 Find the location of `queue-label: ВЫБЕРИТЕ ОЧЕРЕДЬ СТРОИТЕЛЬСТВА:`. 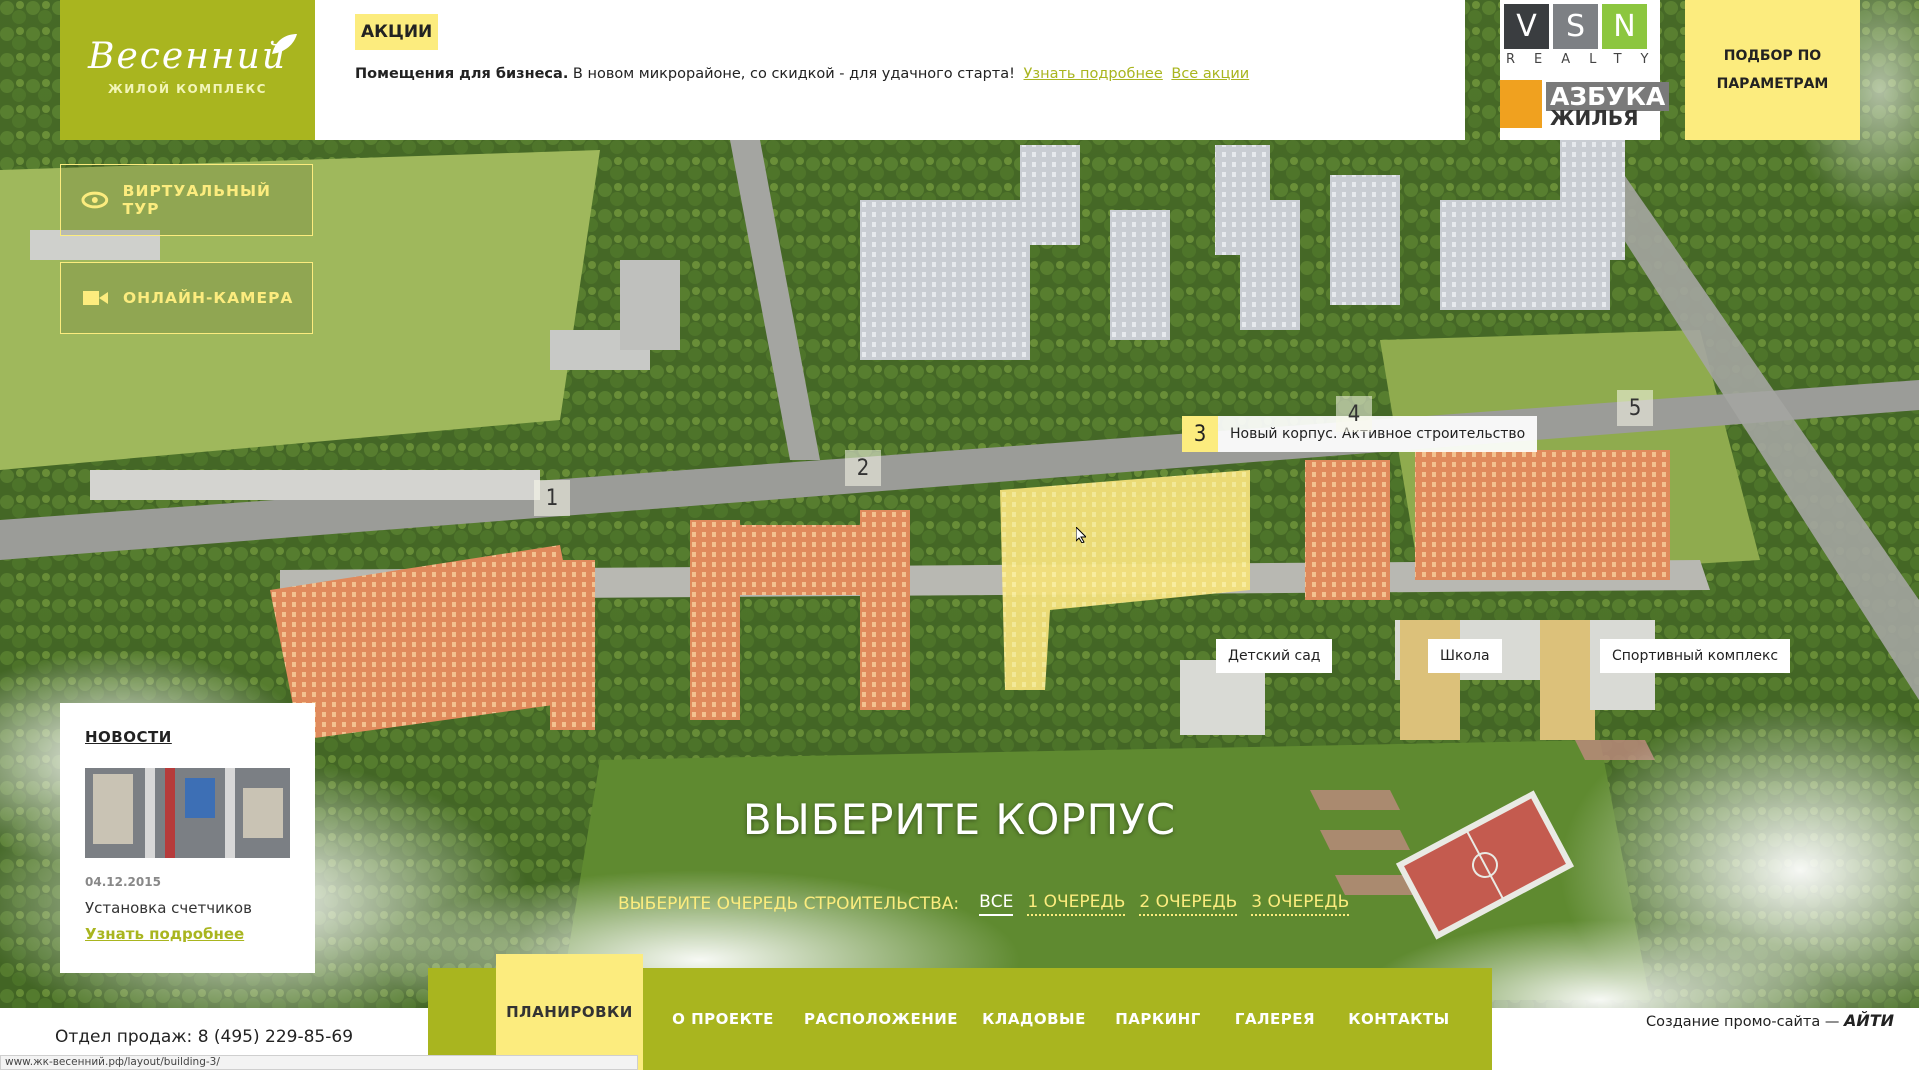

queue-label: ВЫБЕРИТЕ ОЧЕРЕДЬ СТРОИТЕЛЬСТВА: is located at coordinates (789, 904).